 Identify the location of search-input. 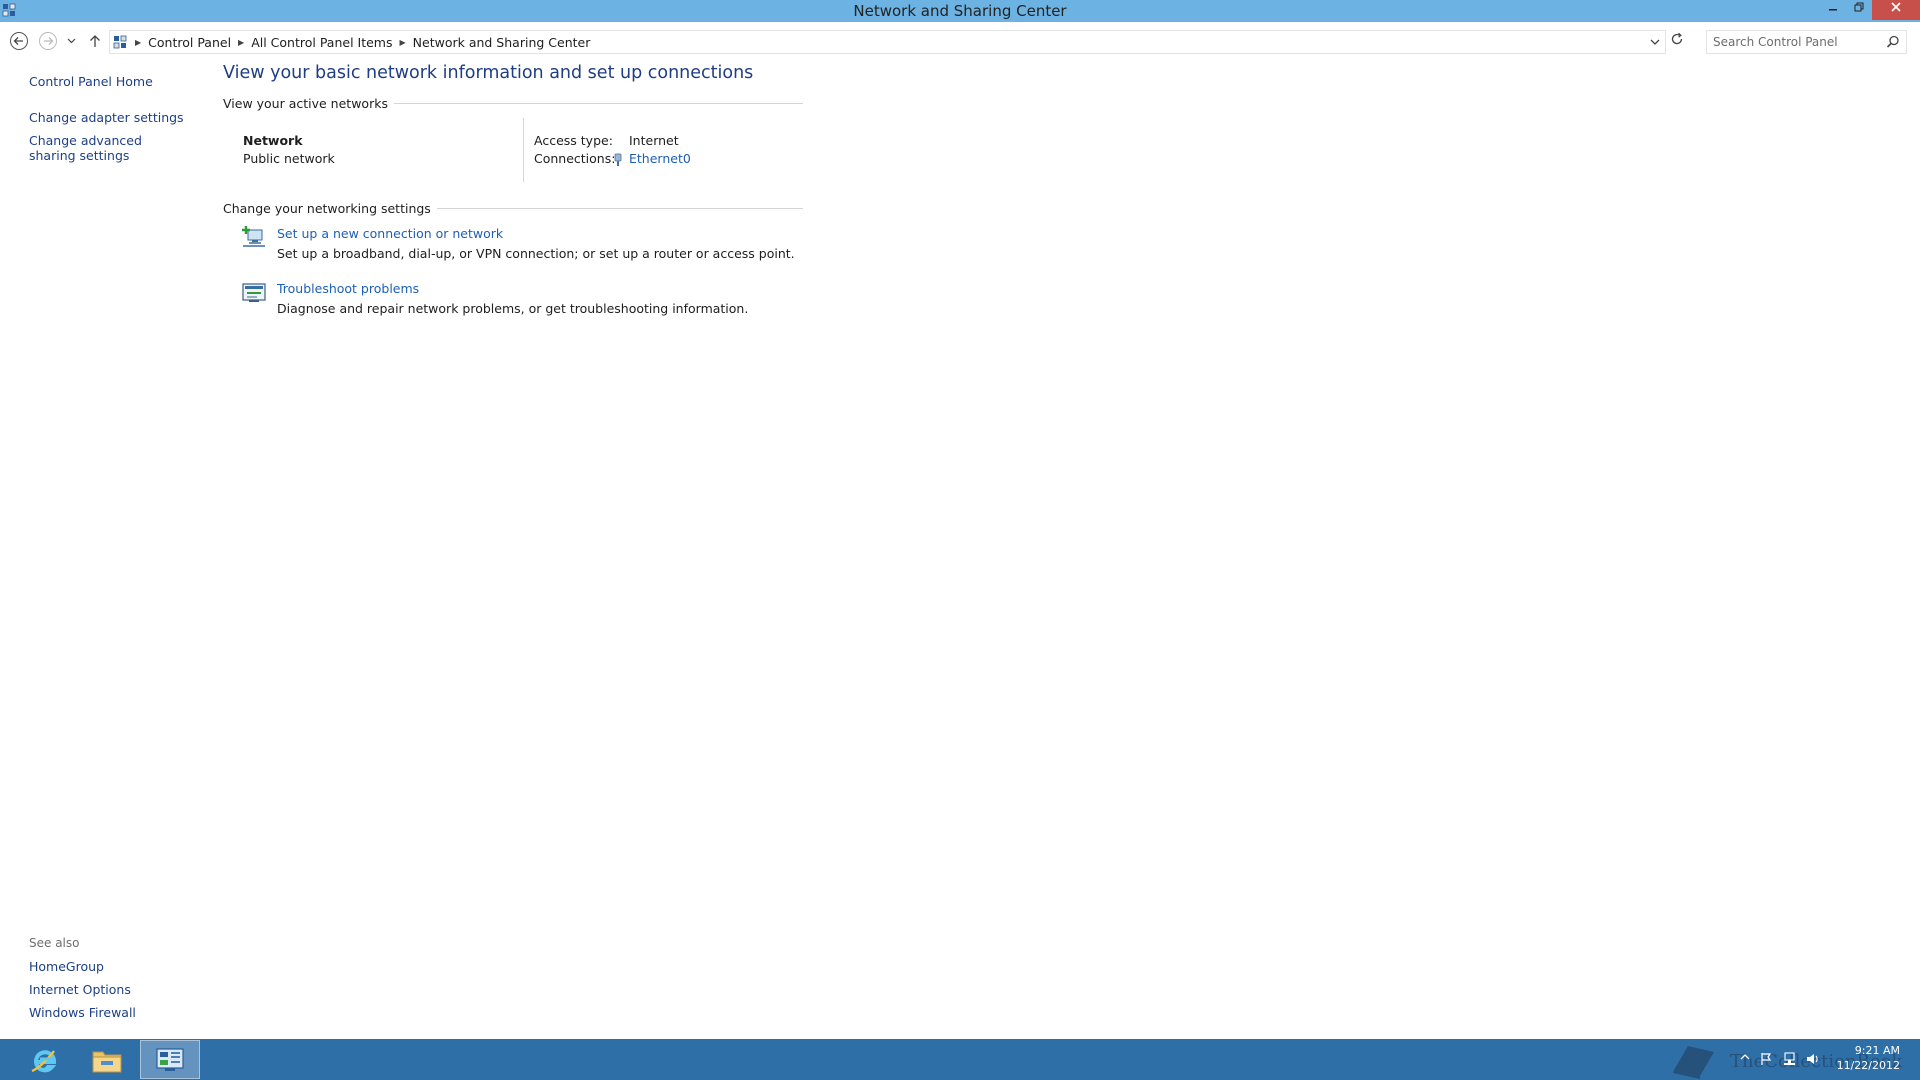
(1792, 42).